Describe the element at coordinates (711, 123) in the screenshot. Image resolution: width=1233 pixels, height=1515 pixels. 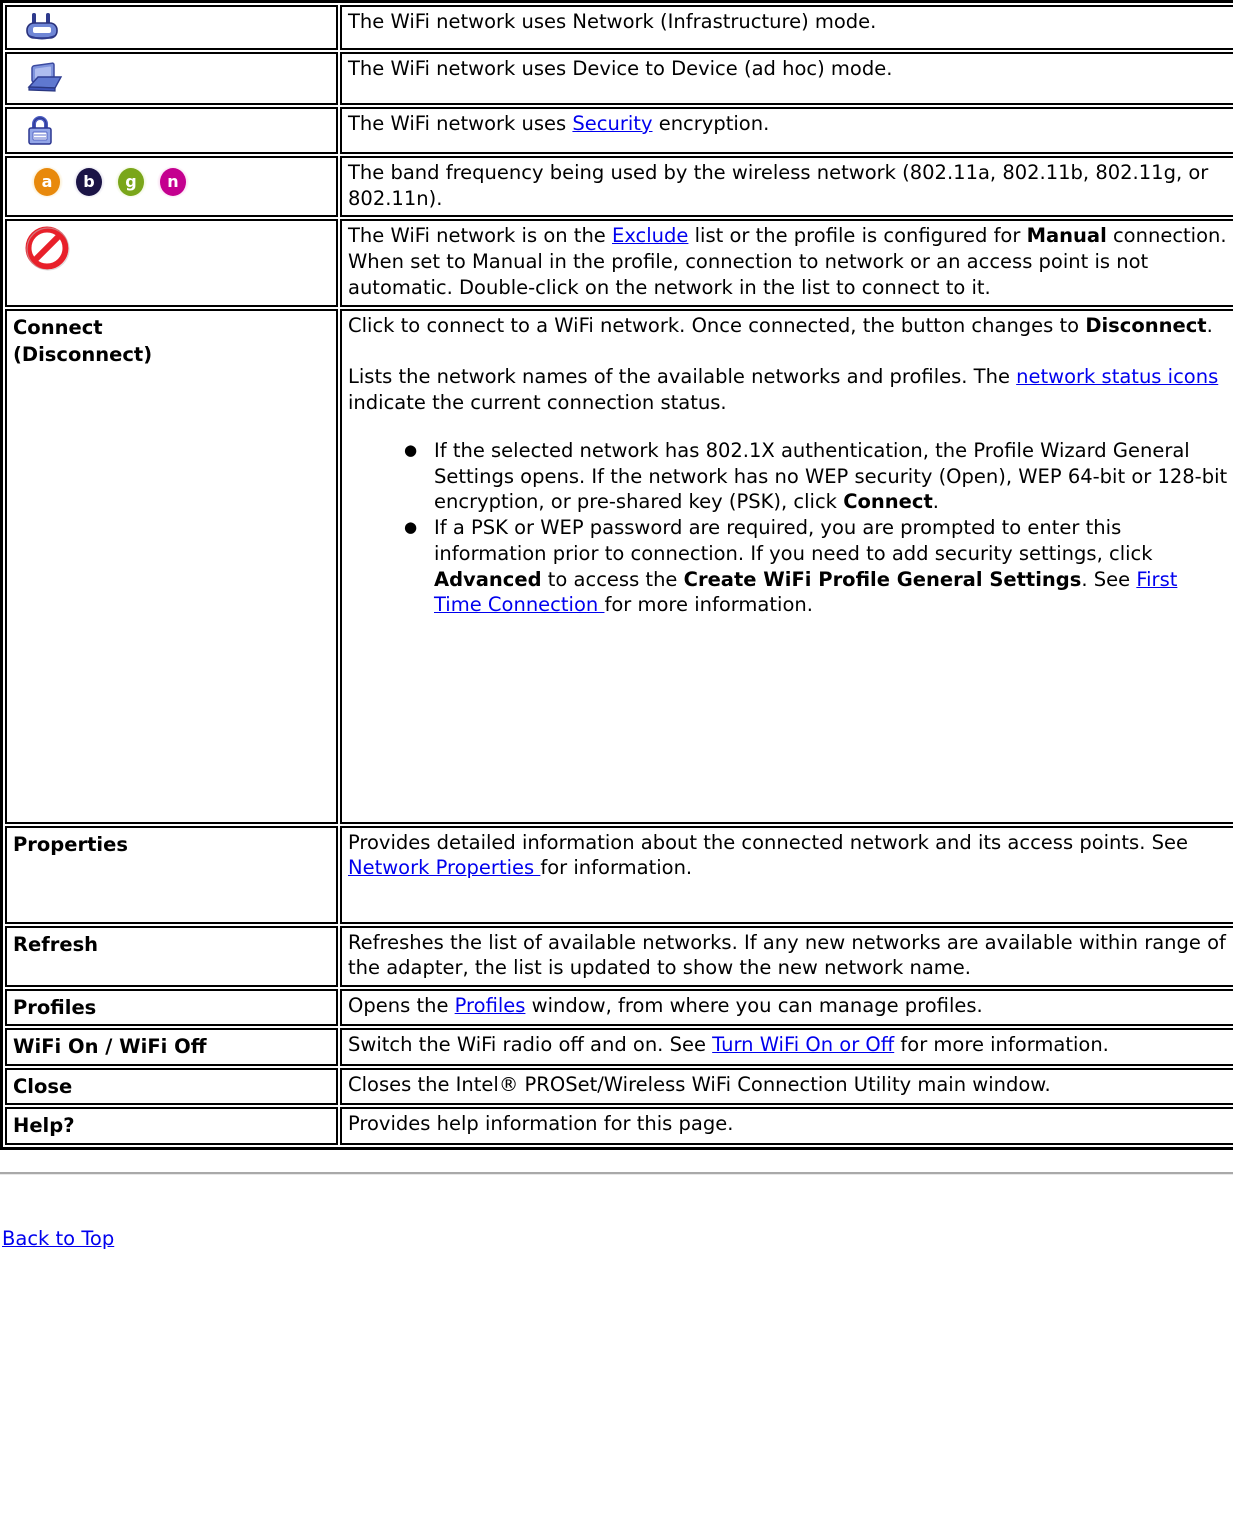
I see `body-text: encryption.` at that location.